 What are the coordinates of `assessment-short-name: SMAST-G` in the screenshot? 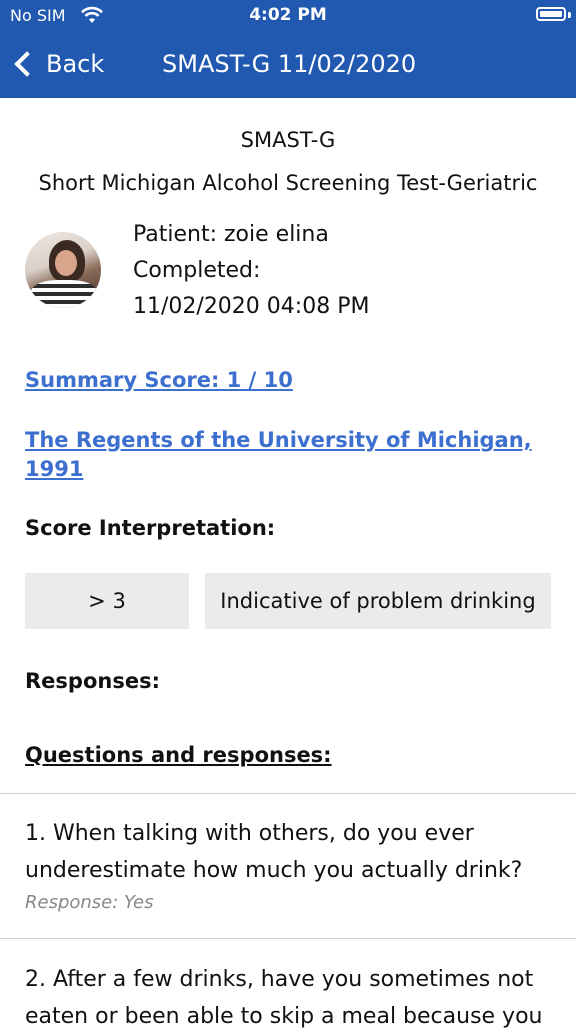 It's located at (288, 140).